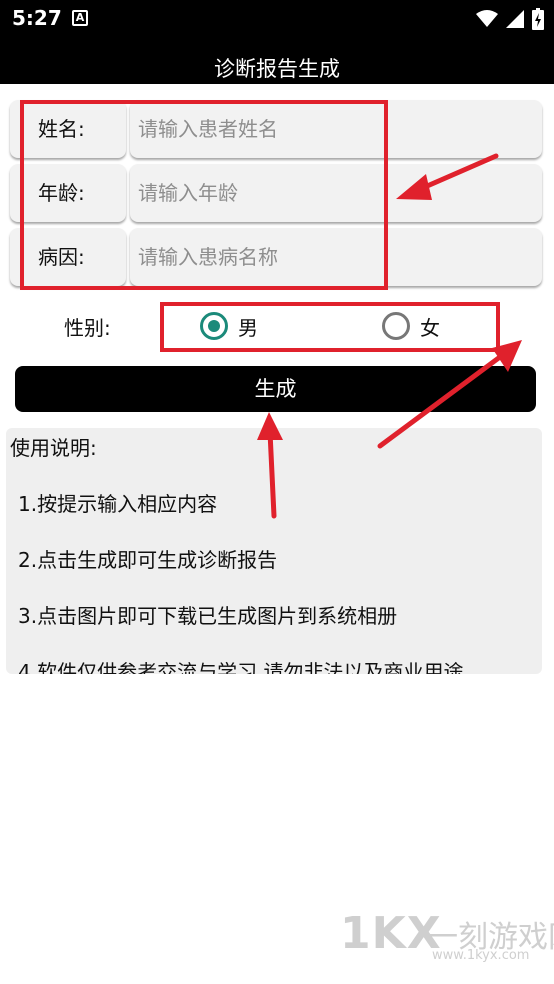 This screenshot has height=984, width=554. Describe the element at coordinates (411, 326) in the screenshot. I see `gender-female-radio: 女` at that location.